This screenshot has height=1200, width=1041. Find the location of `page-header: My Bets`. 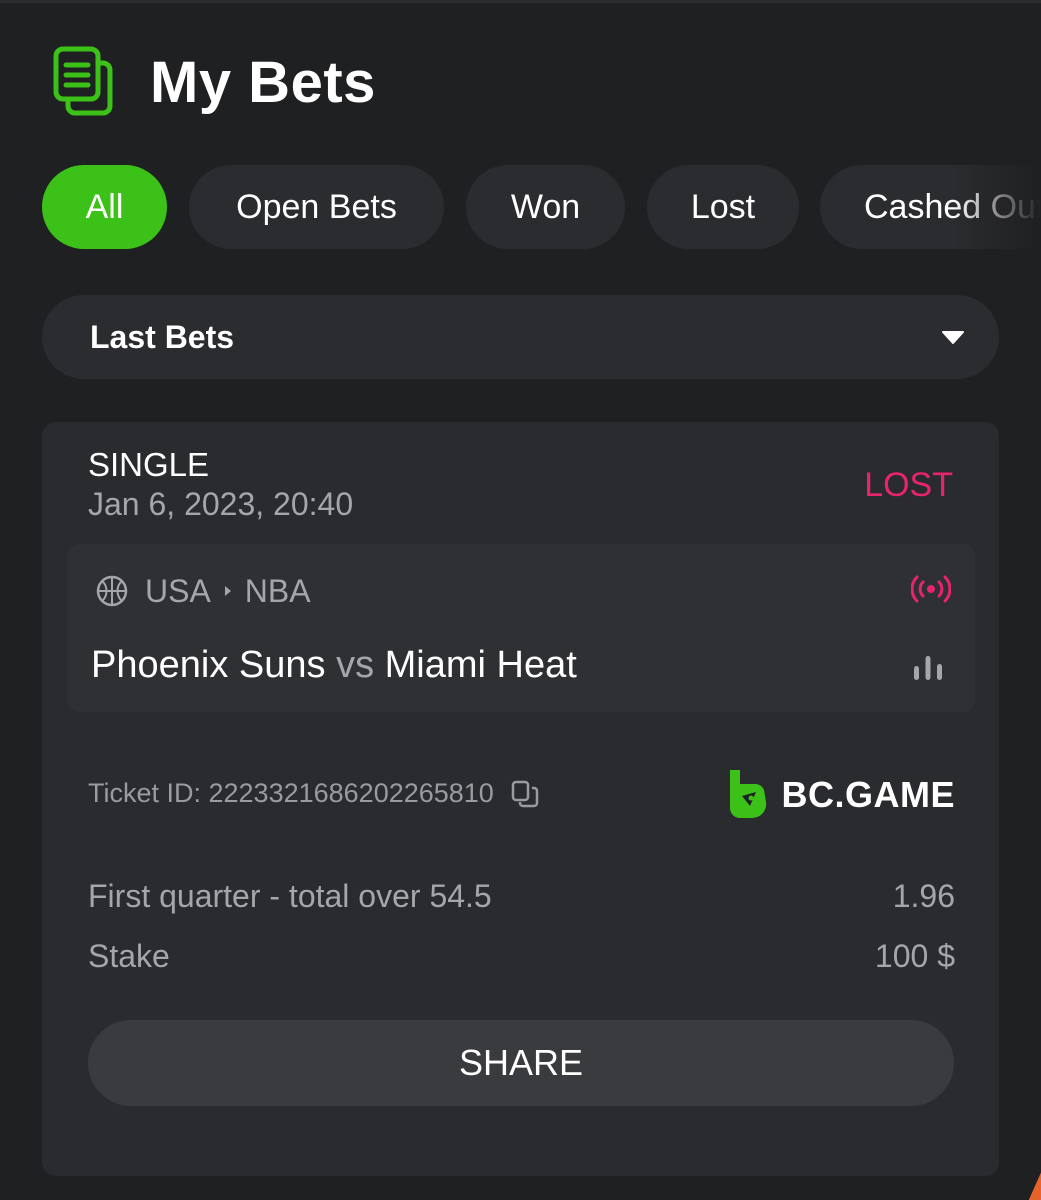

page-header: My Bets is located at coordinates (214, 82).